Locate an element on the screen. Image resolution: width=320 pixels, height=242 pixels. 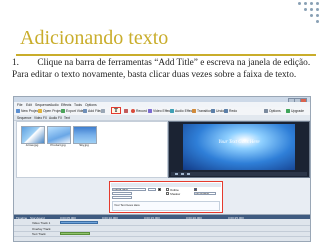
options-icon is located at coordinates (266, 111).